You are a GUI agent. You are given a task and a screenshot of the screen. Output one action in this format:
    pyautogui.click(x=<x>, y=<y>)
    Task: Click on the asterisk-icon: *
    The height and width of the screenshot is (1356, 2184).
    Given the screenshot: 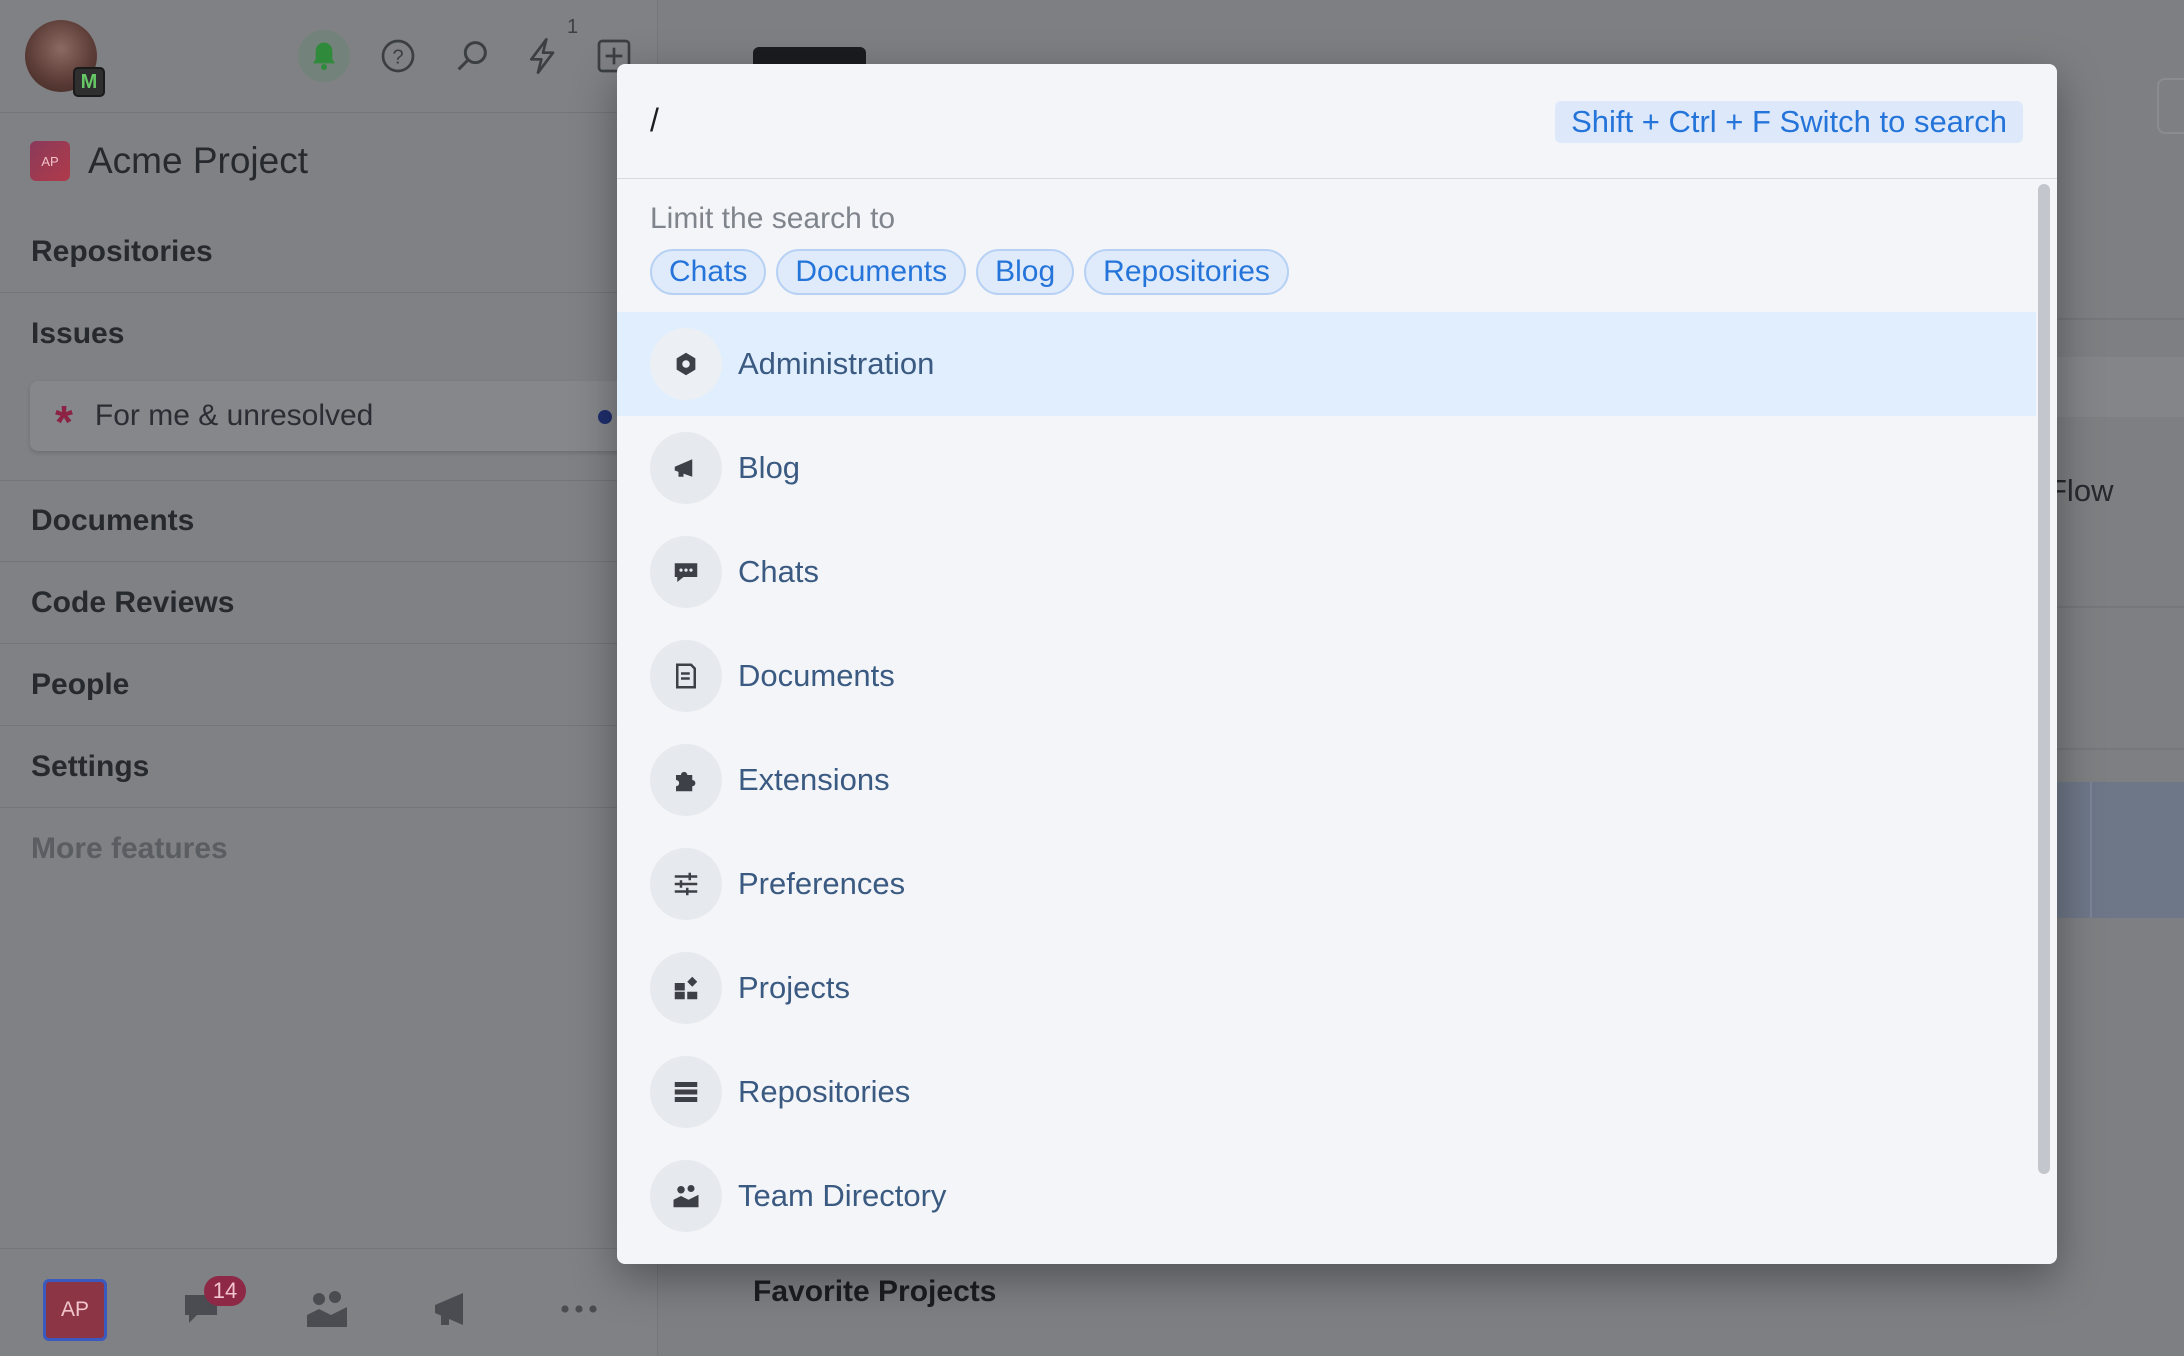 What is the action you would take?
    pyautogui.click(x=64, y=422)
    